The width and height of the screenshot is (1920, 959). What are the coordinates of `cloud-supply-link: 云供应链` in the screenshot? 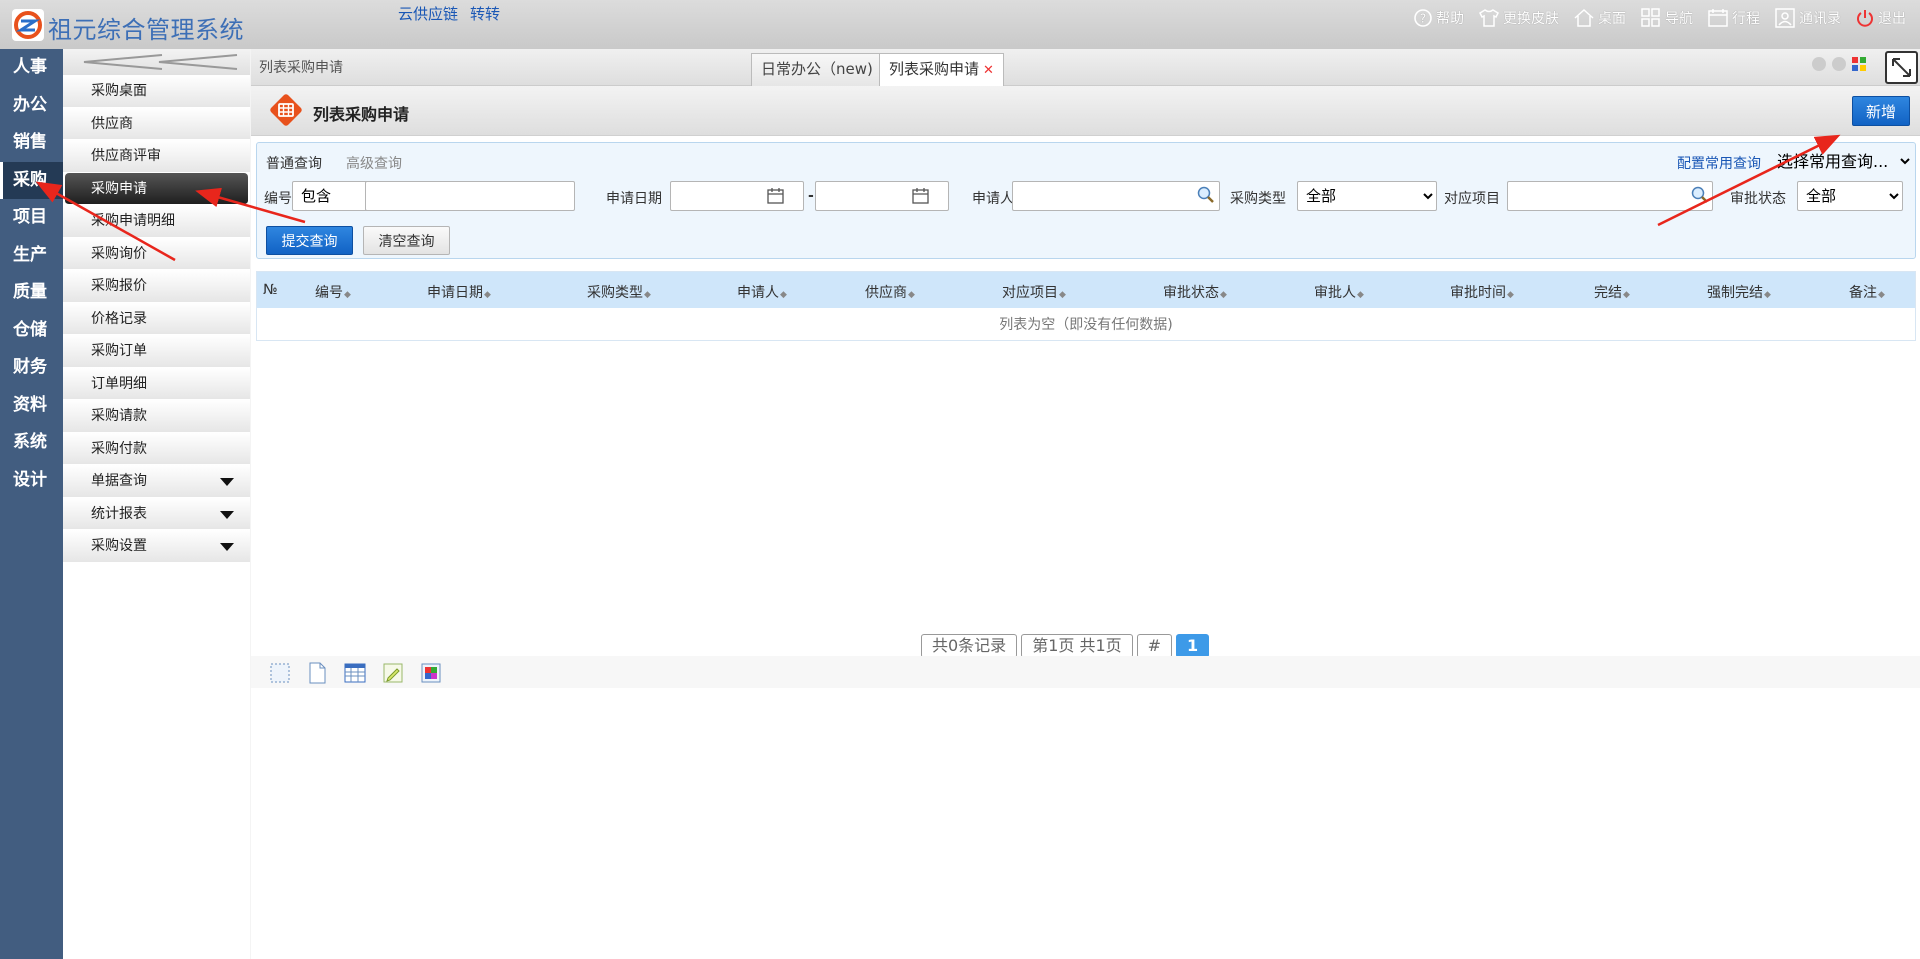 It's located at (428, 13).